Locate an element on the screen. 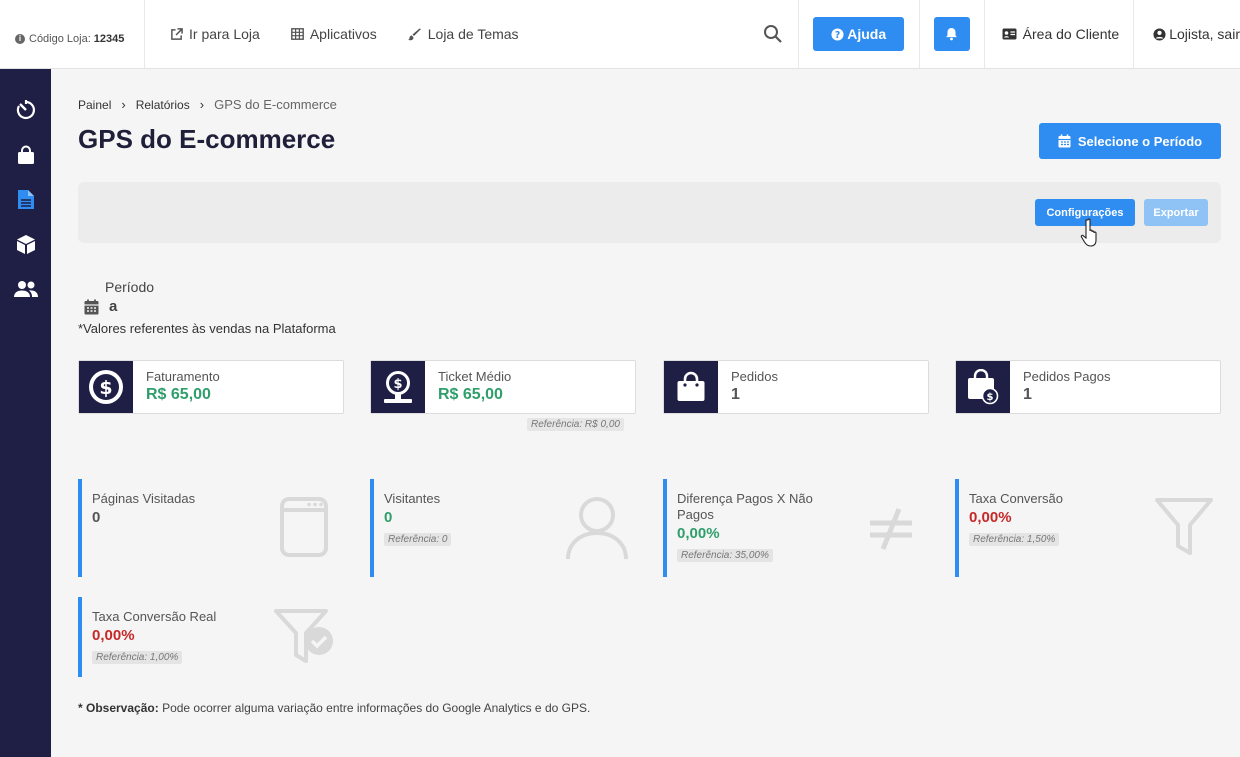 Image resolution: width=1240 pixels, height=757 pixels. document-icon is located at coordinates (25, 199).